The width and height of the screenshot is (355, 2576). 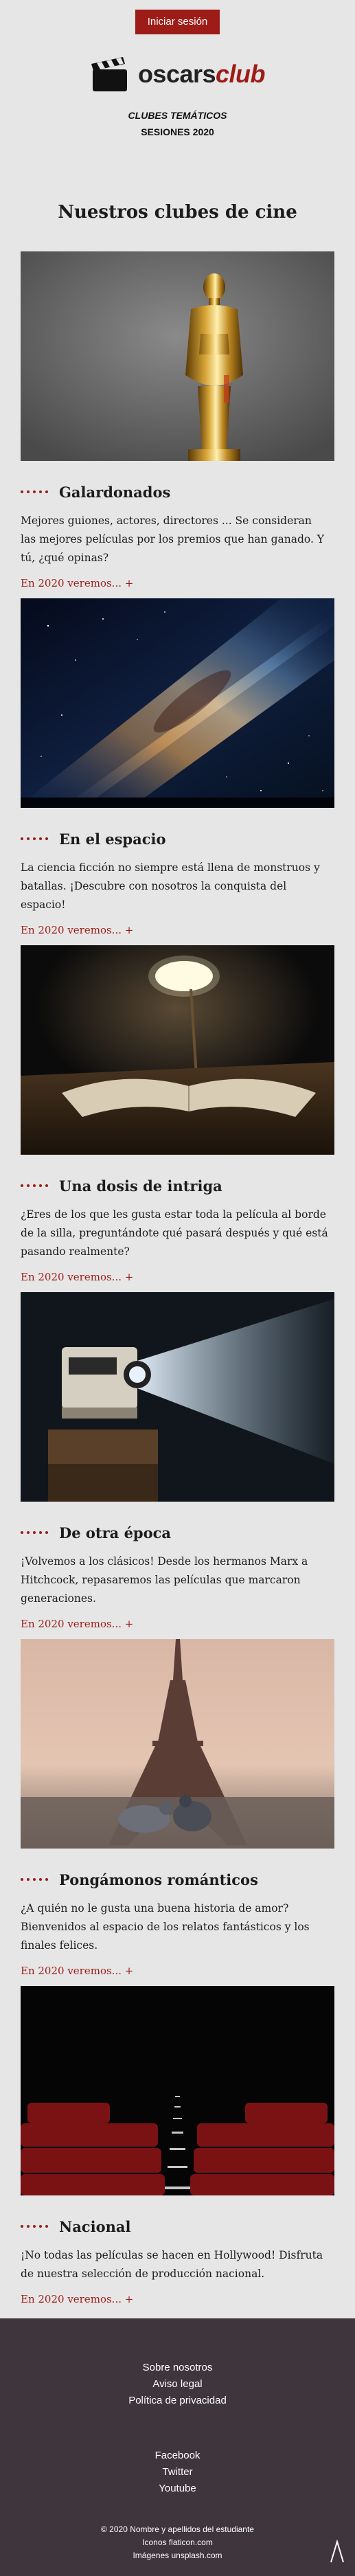 I want to click on footer-link-legal: Aviso legal, so click(x=177, y=2384).